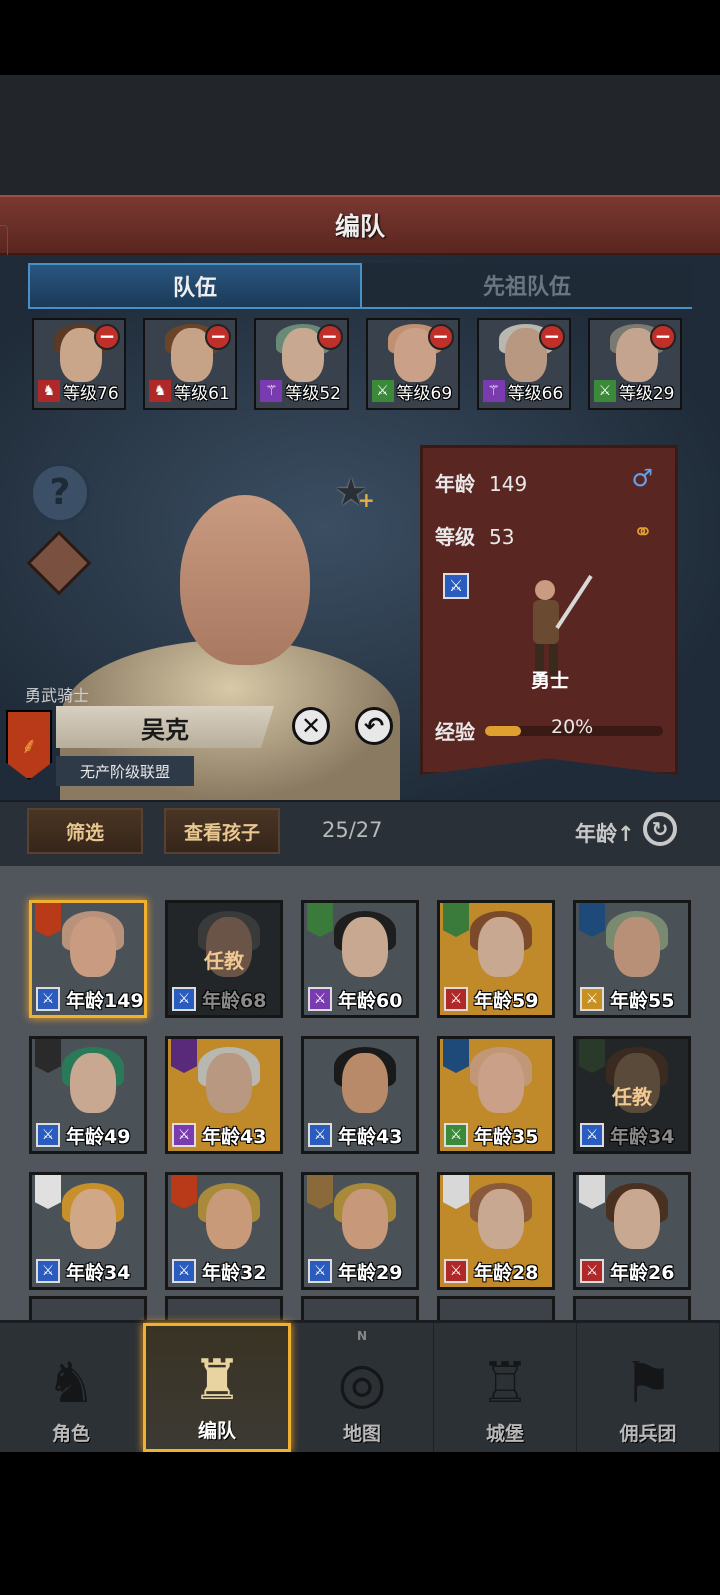  What do you see at coordinates (642, 1273) in the screenshot?
I see `character-age: 年龄26` at bounding box center [642, 1273].